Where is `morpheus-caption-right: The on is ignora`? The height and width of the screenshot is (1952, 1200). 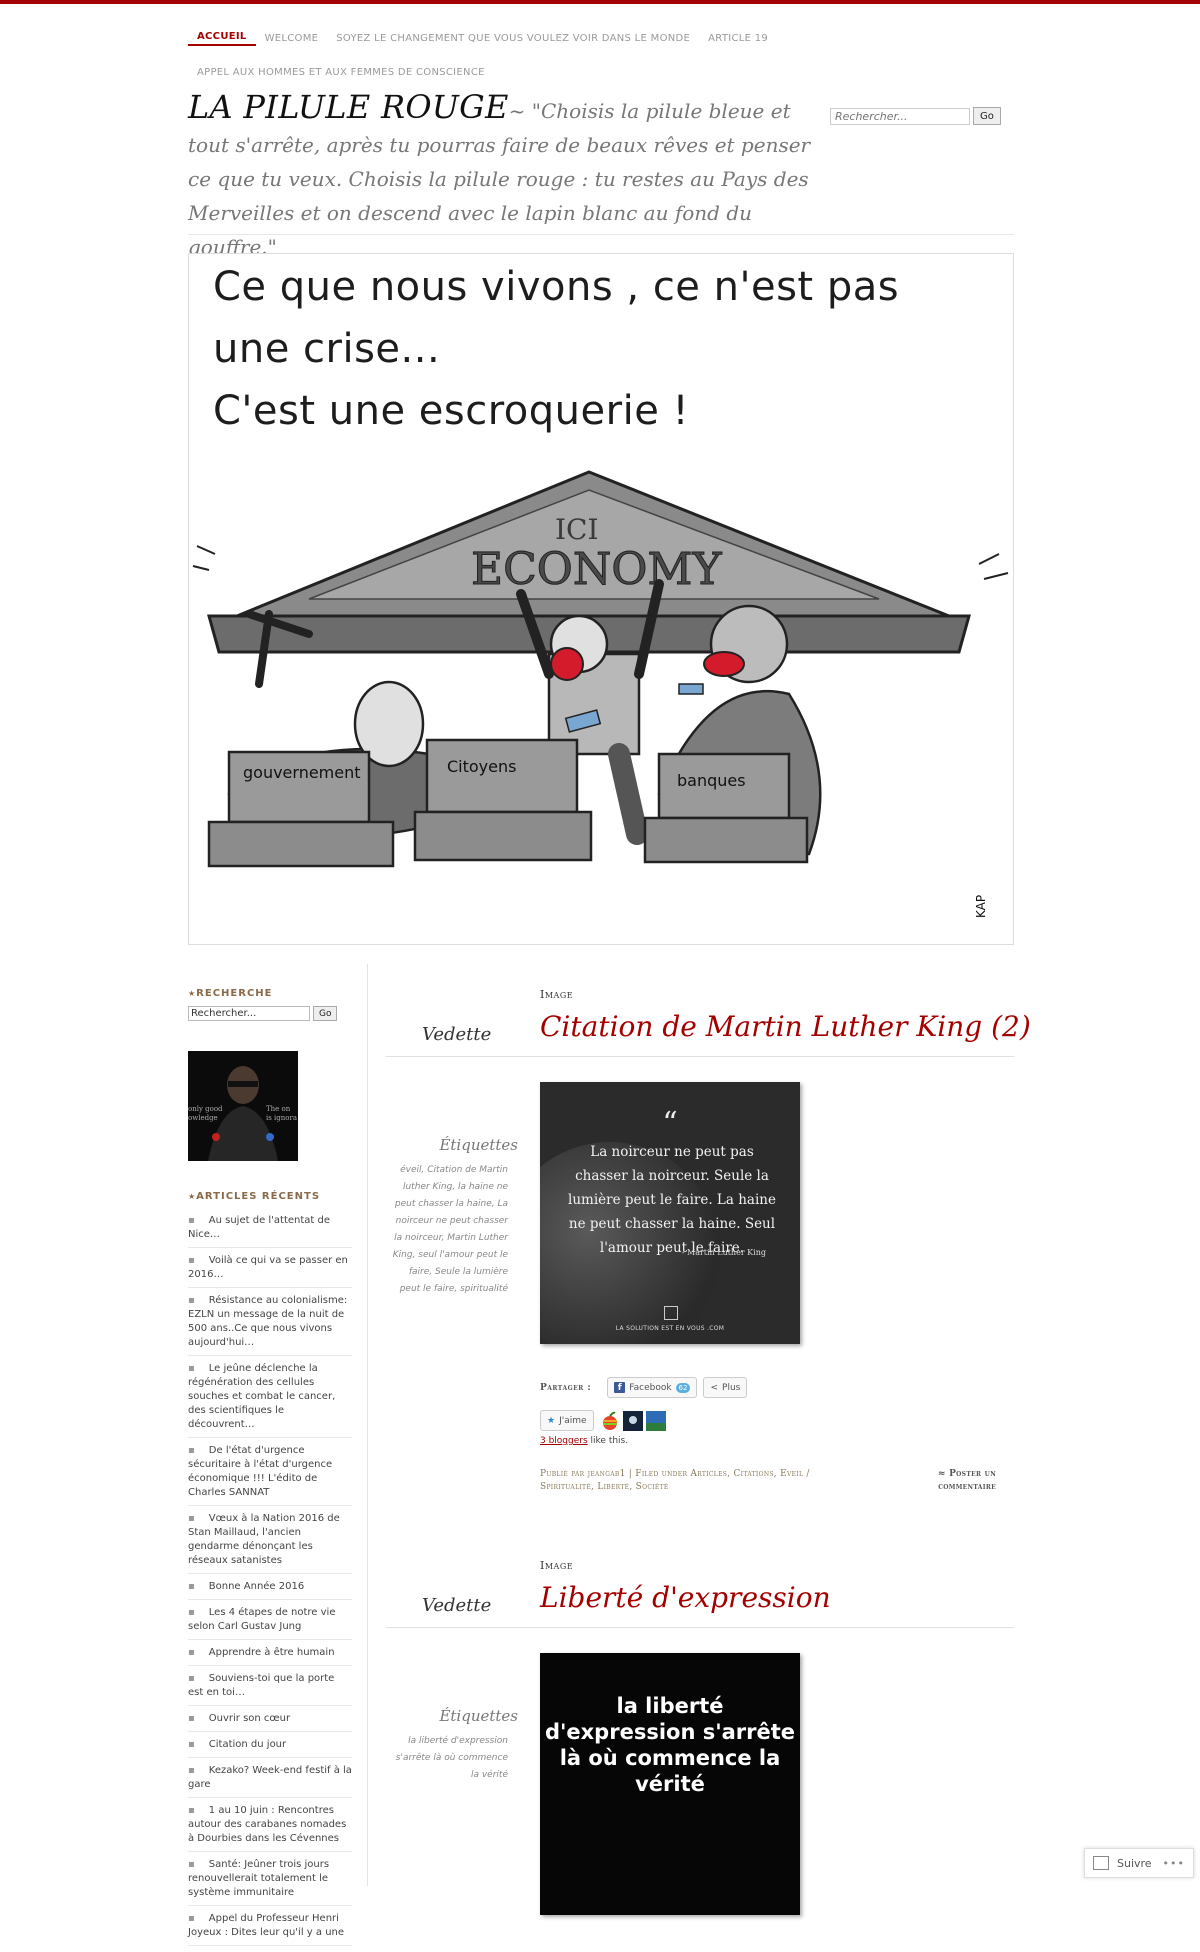
morpheus-caption-right: The on is ignora is located at coordinates (282, 1113).